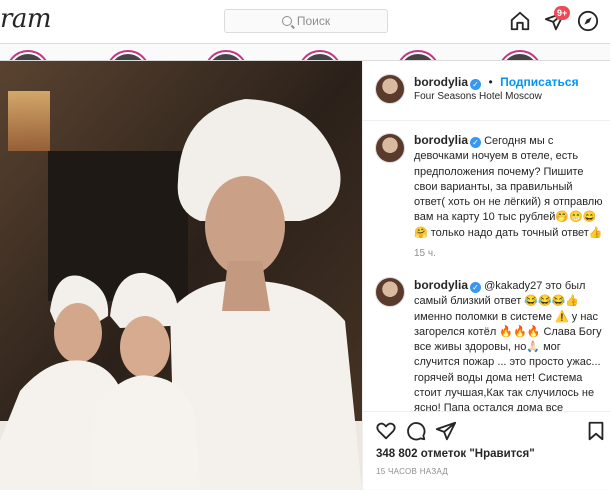  What do you see at coordinates (390, 292) in the screenshot?
I see `reply-author-avatar` at bounding box center [390, 292].